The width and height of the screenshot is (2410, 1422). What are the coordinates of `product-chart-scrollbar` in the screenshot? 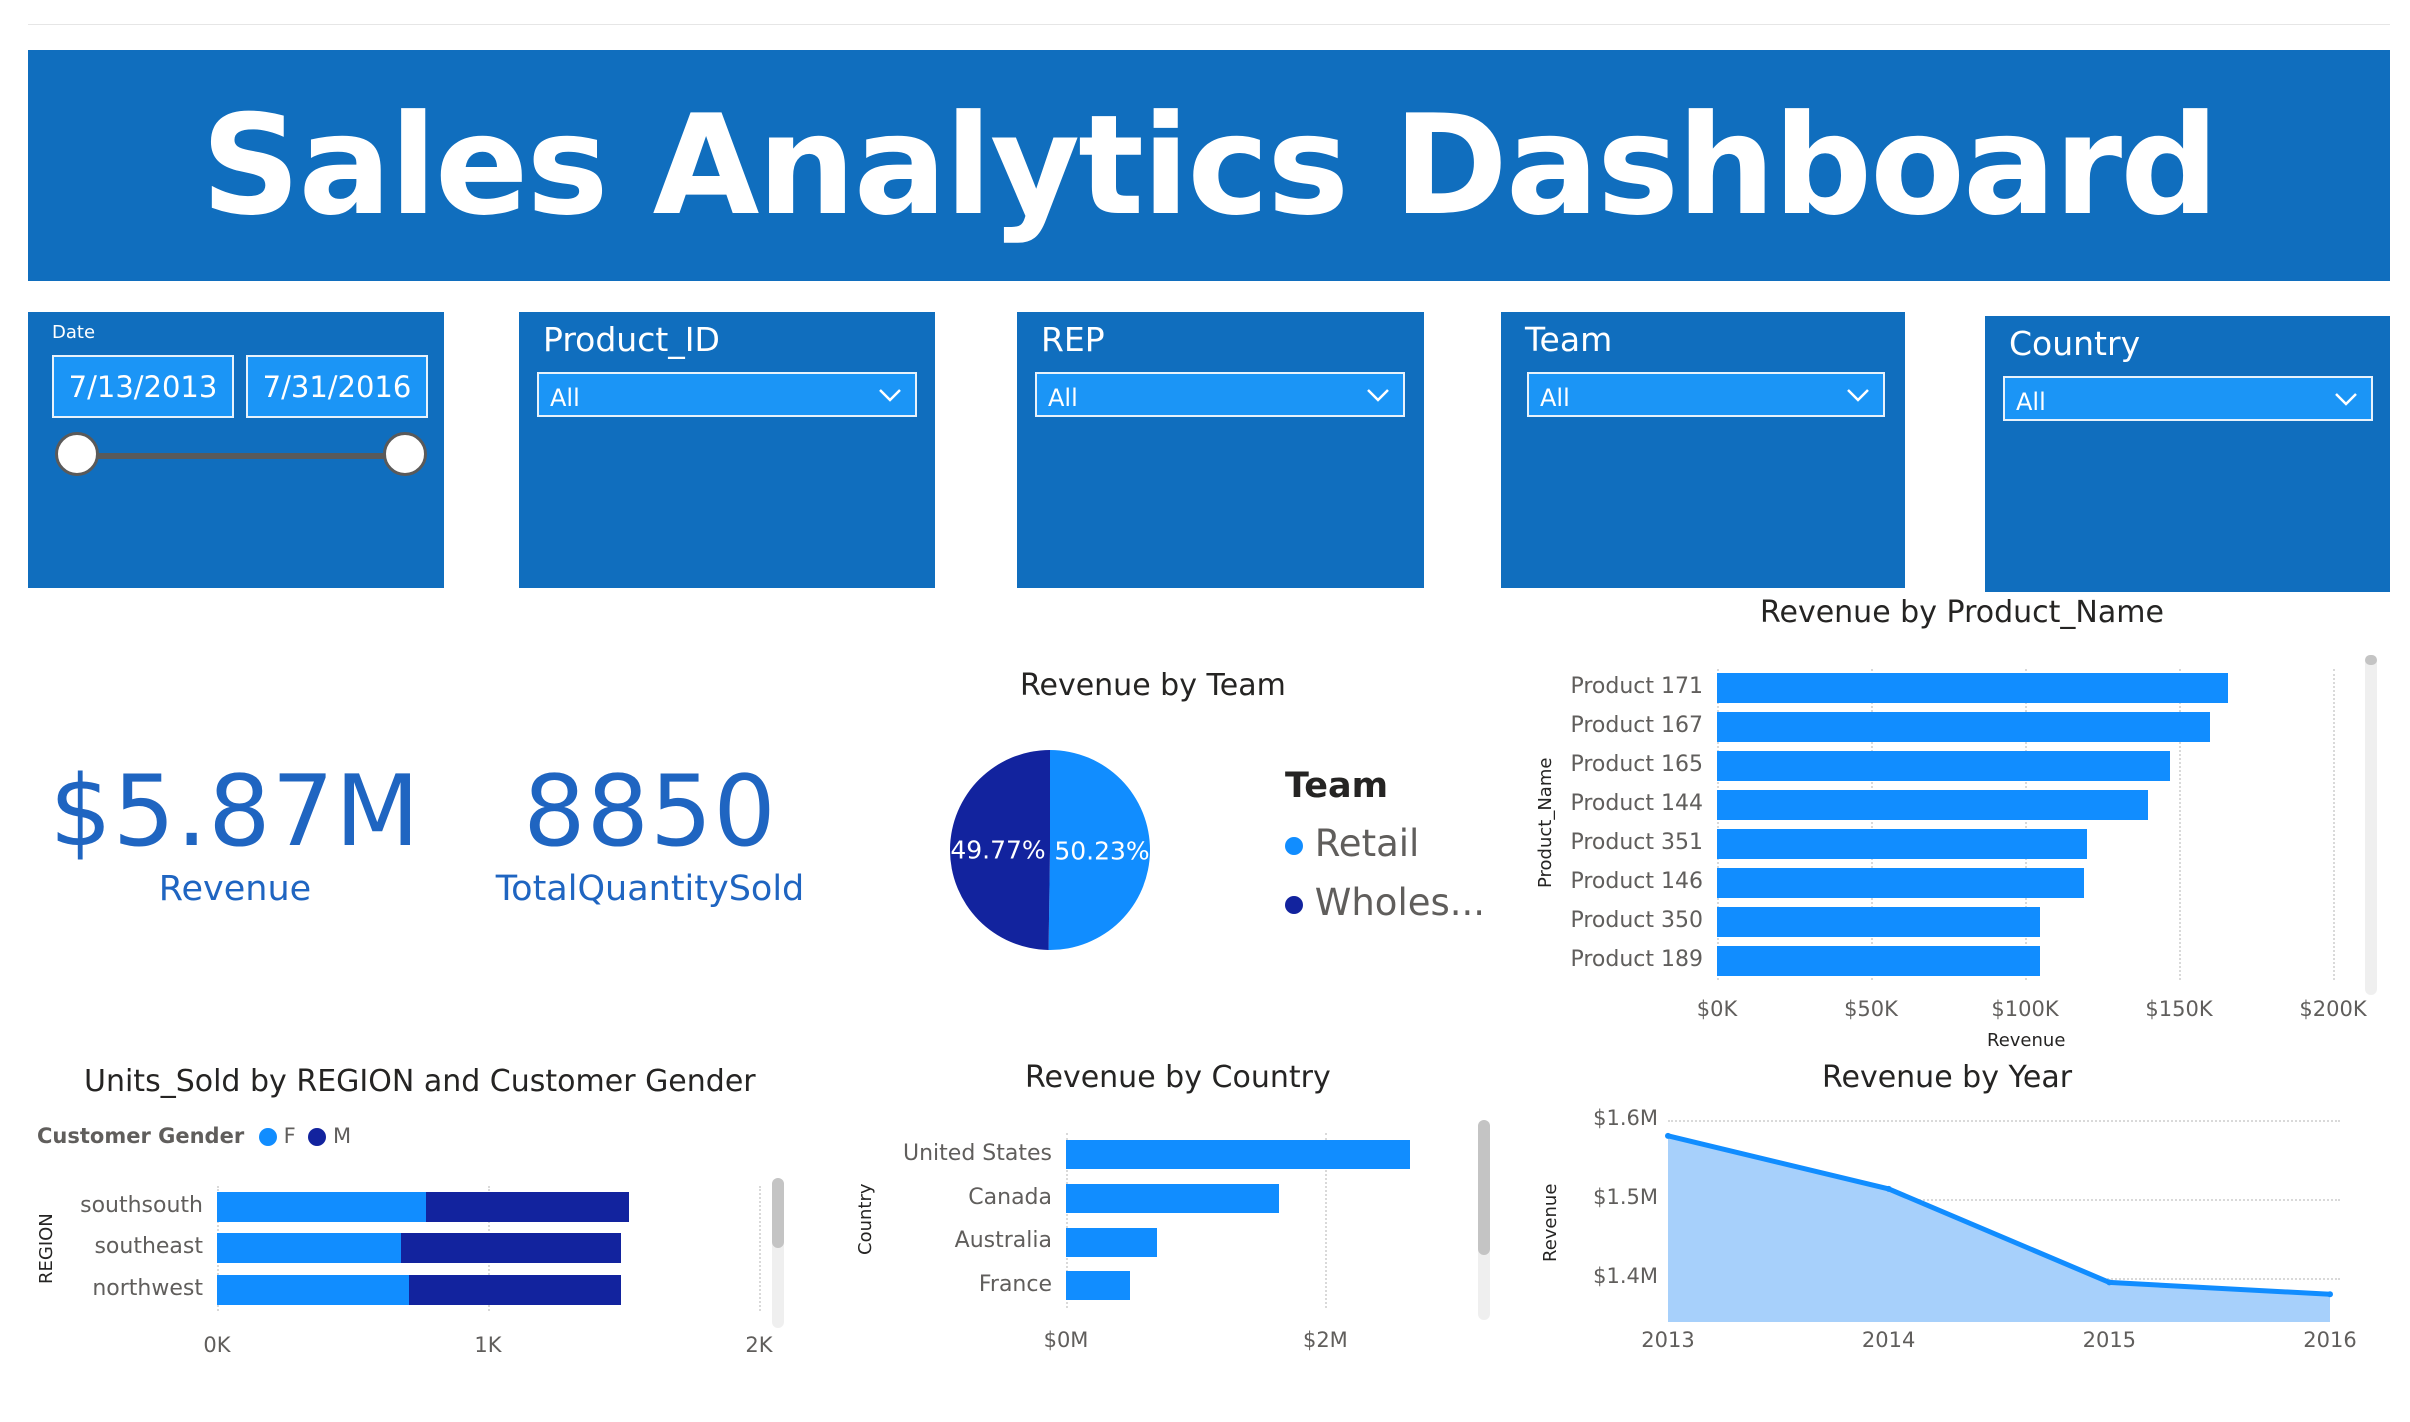 It's located at (2371, 825).